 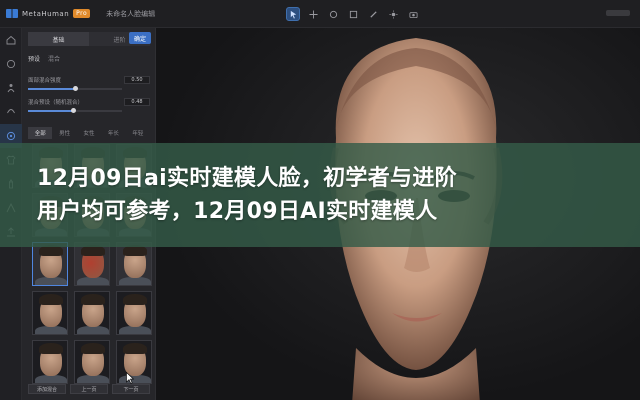 I want to click on move-icon, so click(x=313, y=14).